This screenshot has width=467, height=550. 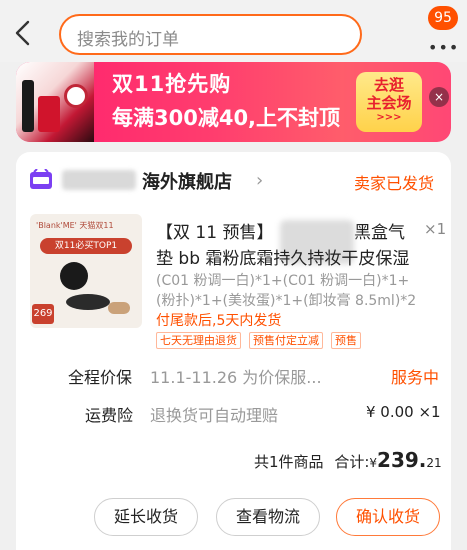 What do you see at coordinates (283, 281) in the screenshot?
I see `product-sku-line1: (C01 粉调一白)*1+(C01 粉调一白)*1+` at bounding box center [283, 281].